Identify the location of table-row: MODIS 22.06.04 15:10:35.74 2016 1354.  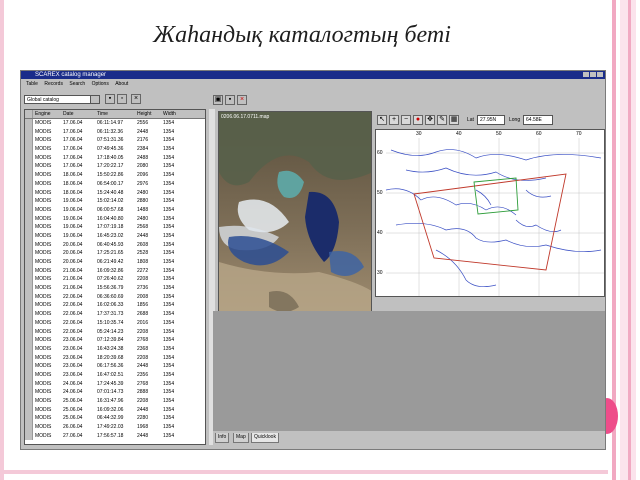
(115, 323).